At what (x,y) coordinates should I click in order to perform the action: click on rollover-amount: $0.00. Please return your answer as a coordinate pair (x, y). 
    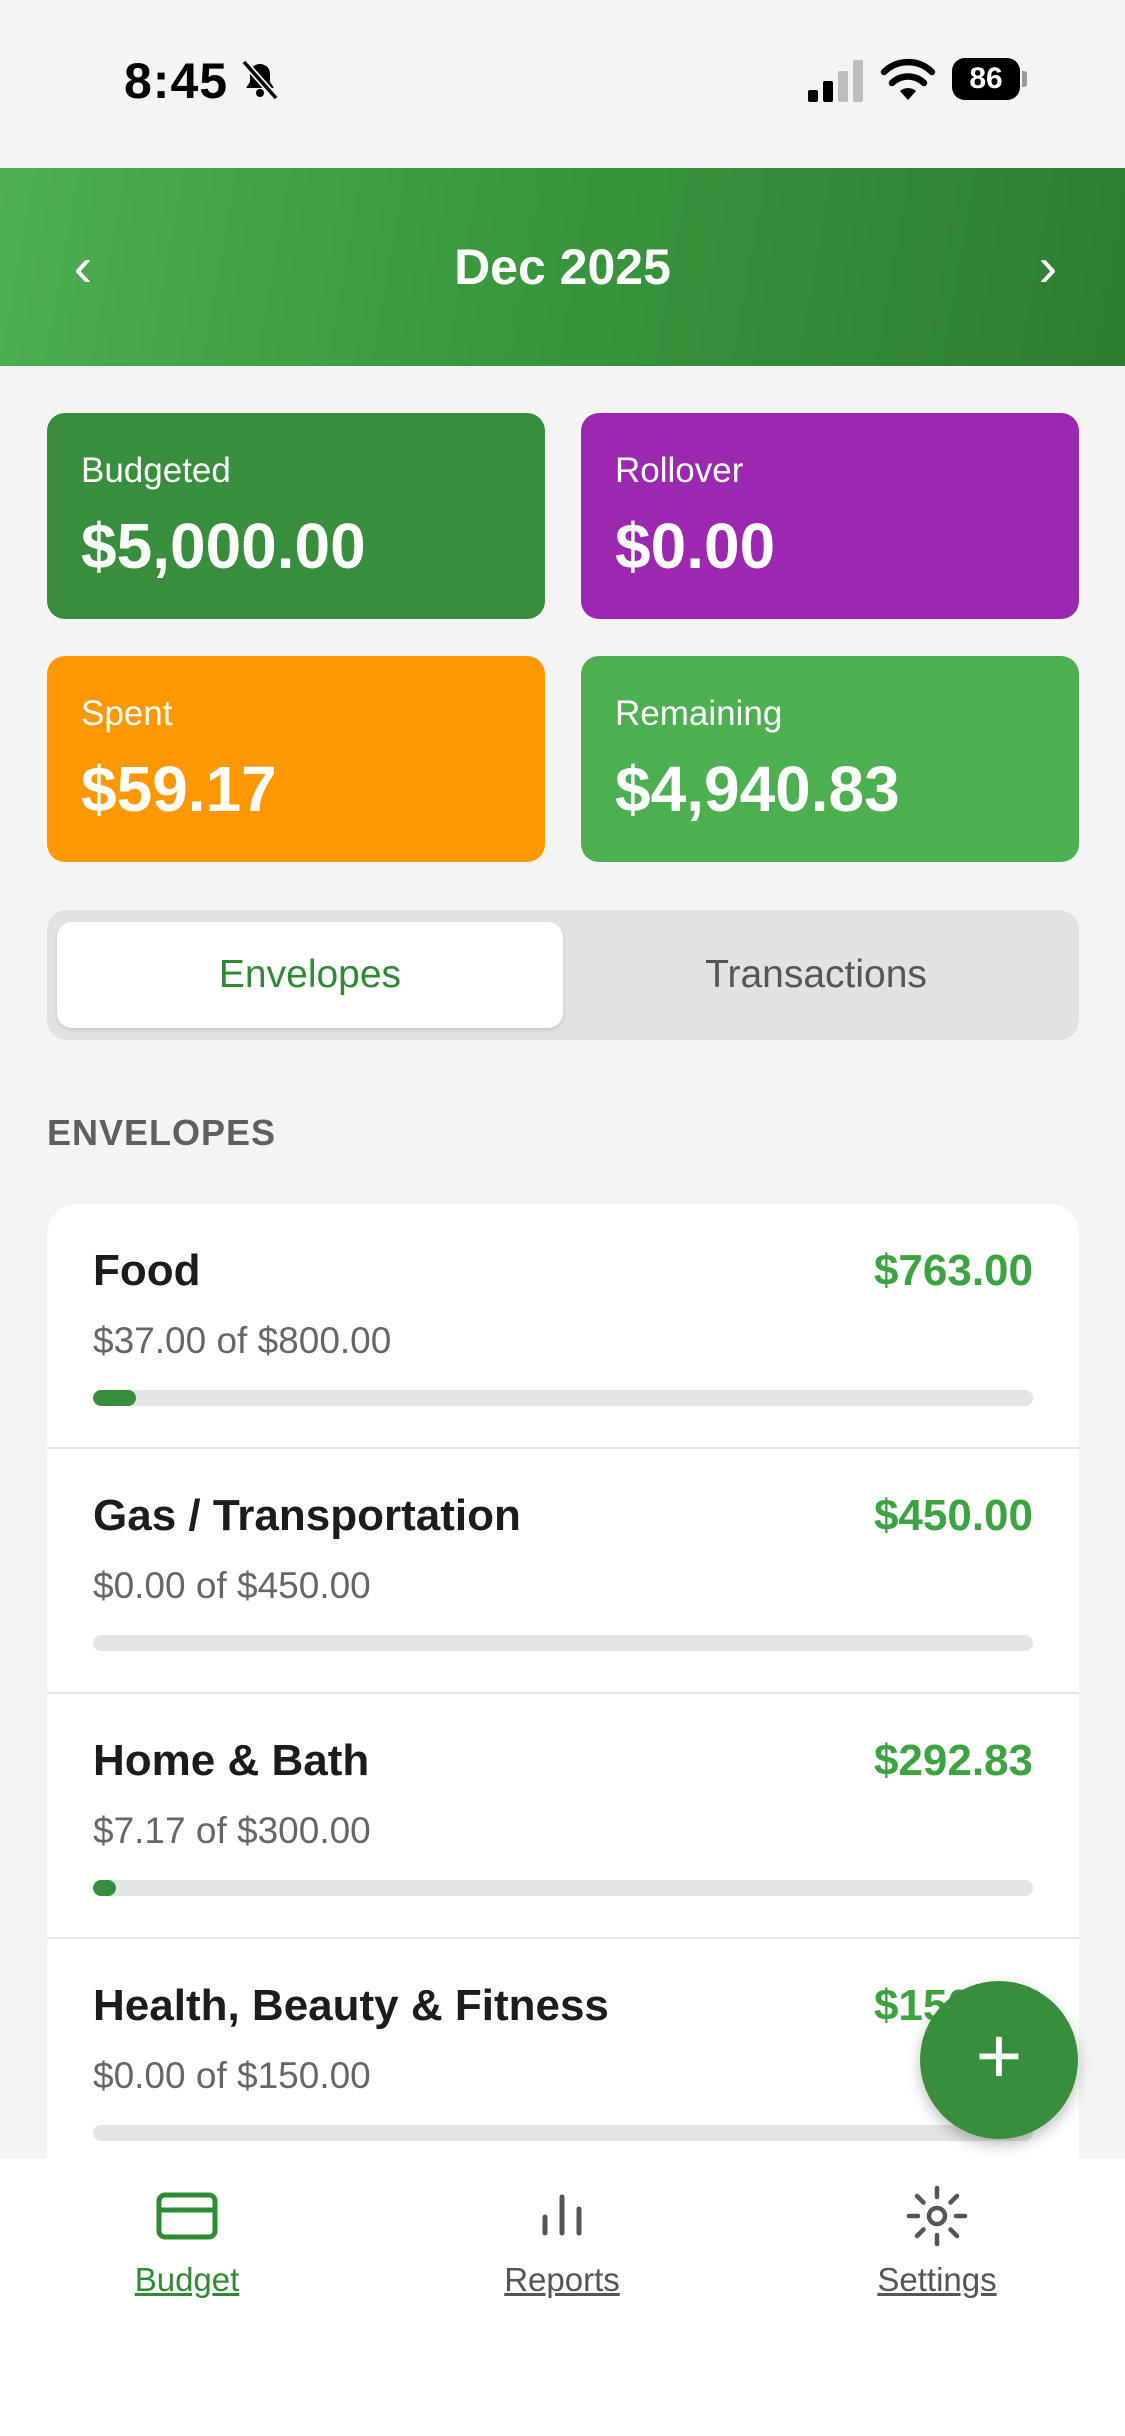
    Looking at the image, I should click on (695, 546).